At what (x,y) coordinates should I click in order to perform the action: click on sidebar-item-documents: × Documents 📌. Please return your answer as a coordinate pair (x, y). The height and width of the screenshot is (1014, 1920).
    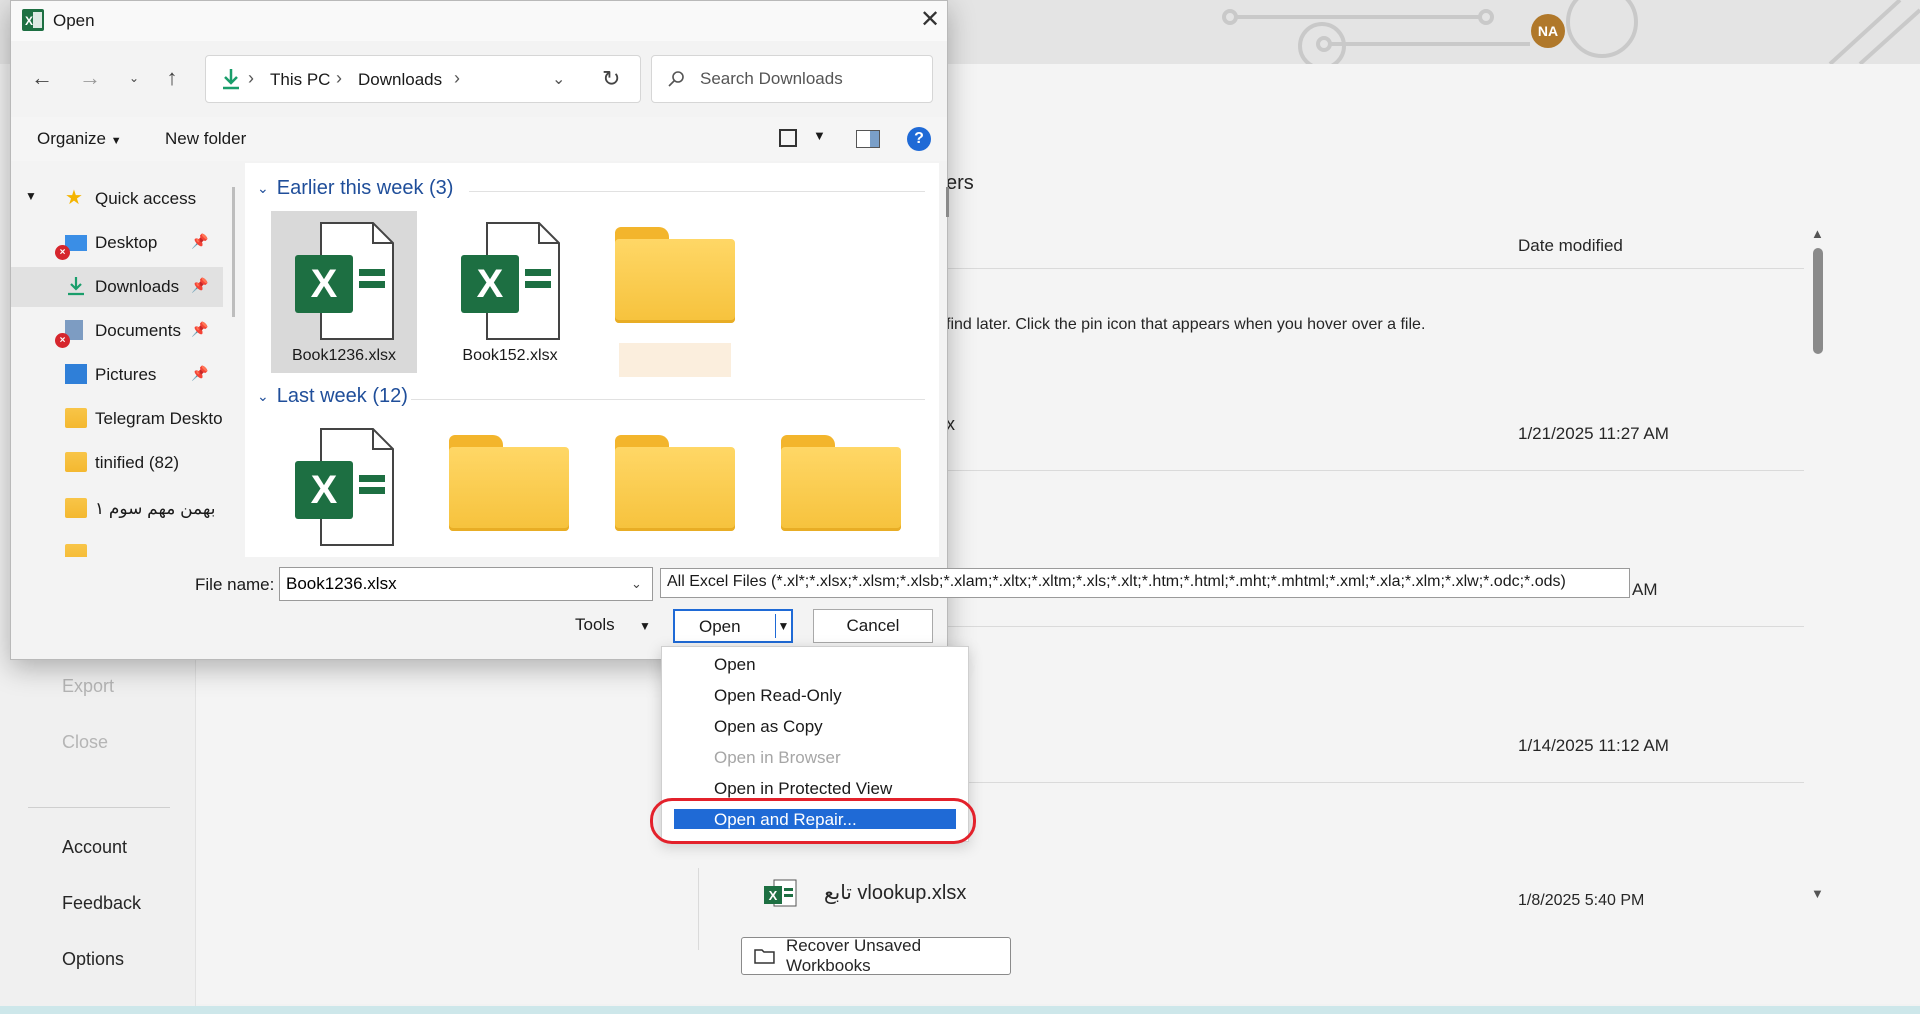
    Looking at the image, I should click on (117, 331).